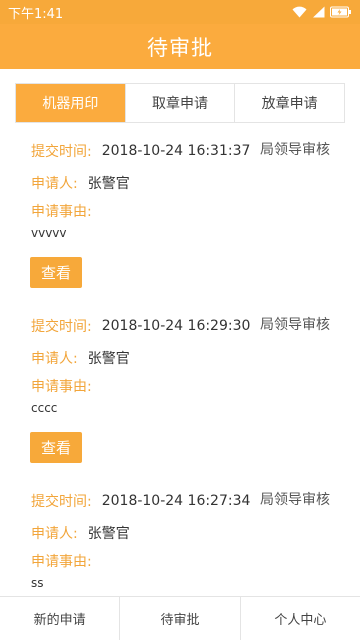  Describe the element at coordinates (299, 12) in the screenshot. I see `wifi-icon` at that location.